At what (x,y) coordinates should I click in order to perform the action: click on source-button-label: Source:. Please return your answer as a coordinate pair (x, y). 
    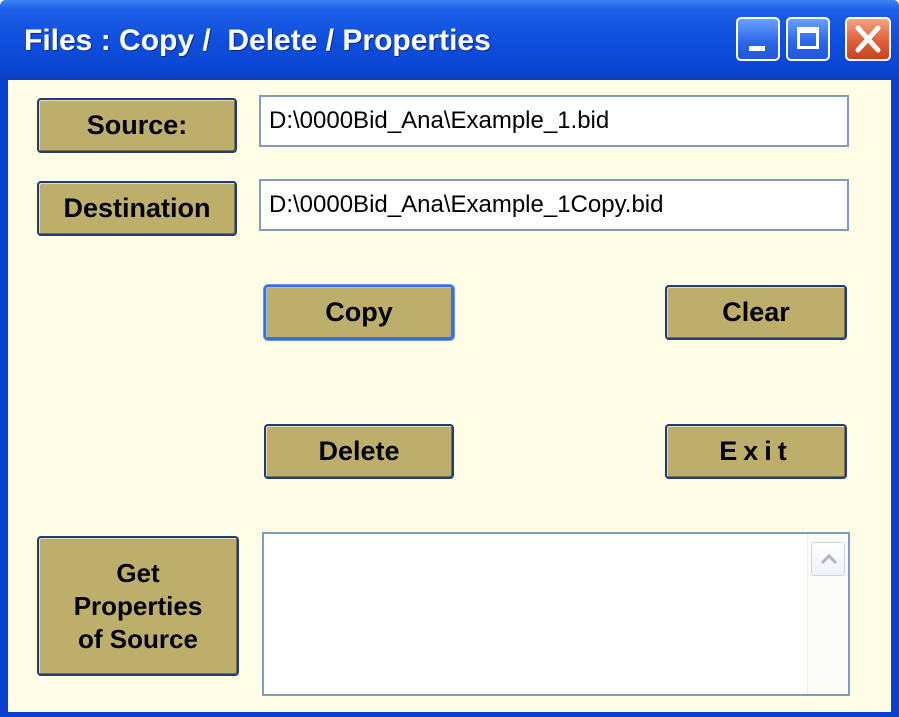
    Looking at the image, I should click on (137, 125).